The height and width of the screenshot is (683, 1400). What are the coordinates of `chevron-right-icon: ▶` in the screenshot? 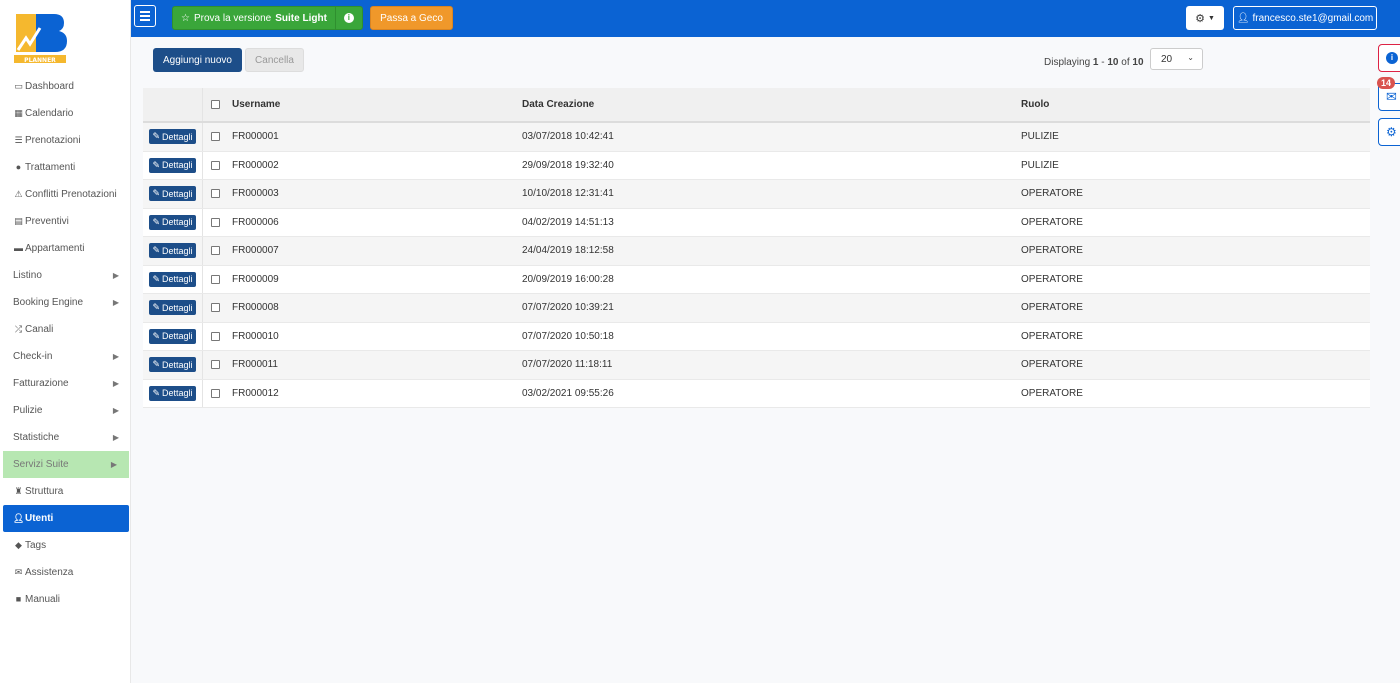 It's located at (115, 383).